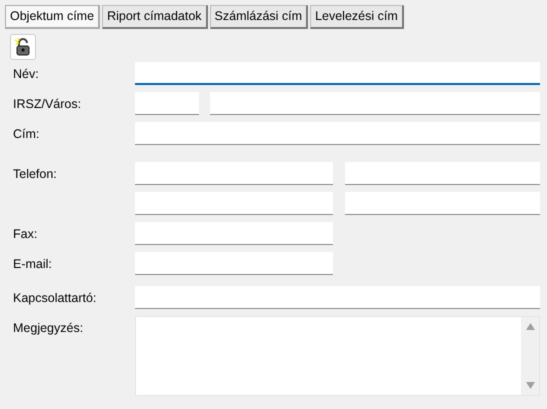 This screenshot has width=547, height=409. What do you see at coordinates (55, 298) in the screenshot?
I see `field-label: Kapcsolattartó:` at bounding box center [55, 298].